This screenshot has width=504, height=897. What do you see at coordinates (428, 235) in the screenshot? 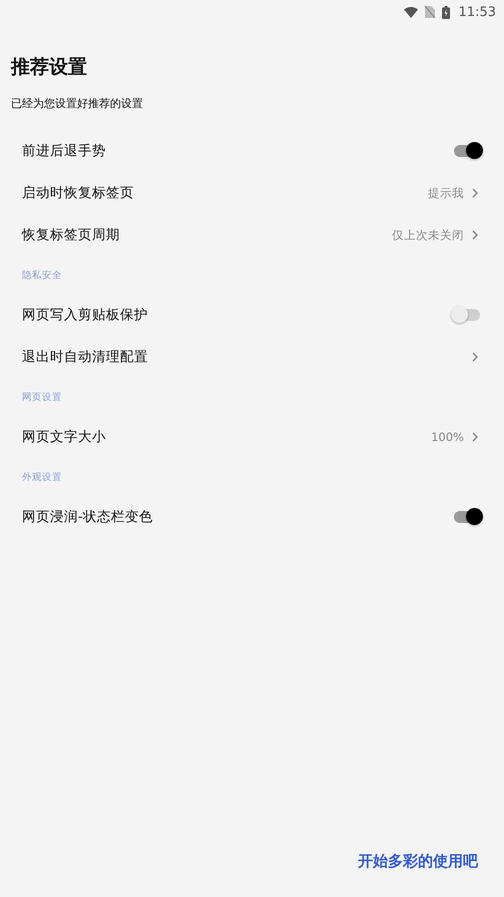
I see `setting-value: 仅上次未关闭` at bounding box center [428, 235].